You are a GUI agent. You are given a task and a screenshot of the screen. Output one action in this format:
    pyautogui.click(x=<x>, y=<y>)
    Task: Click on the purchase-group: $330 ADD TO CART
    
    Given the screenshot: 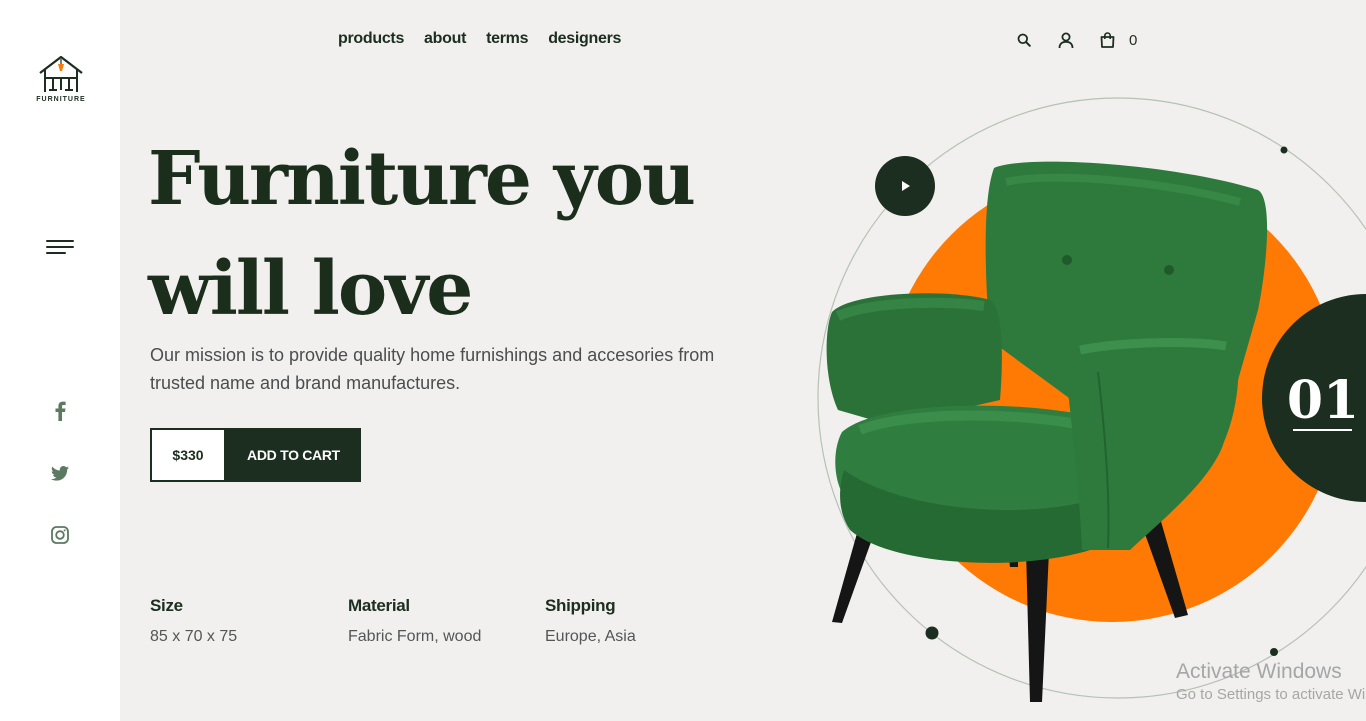 What is the action you would take?
    pyautogui.click(x=255, y=455)
    